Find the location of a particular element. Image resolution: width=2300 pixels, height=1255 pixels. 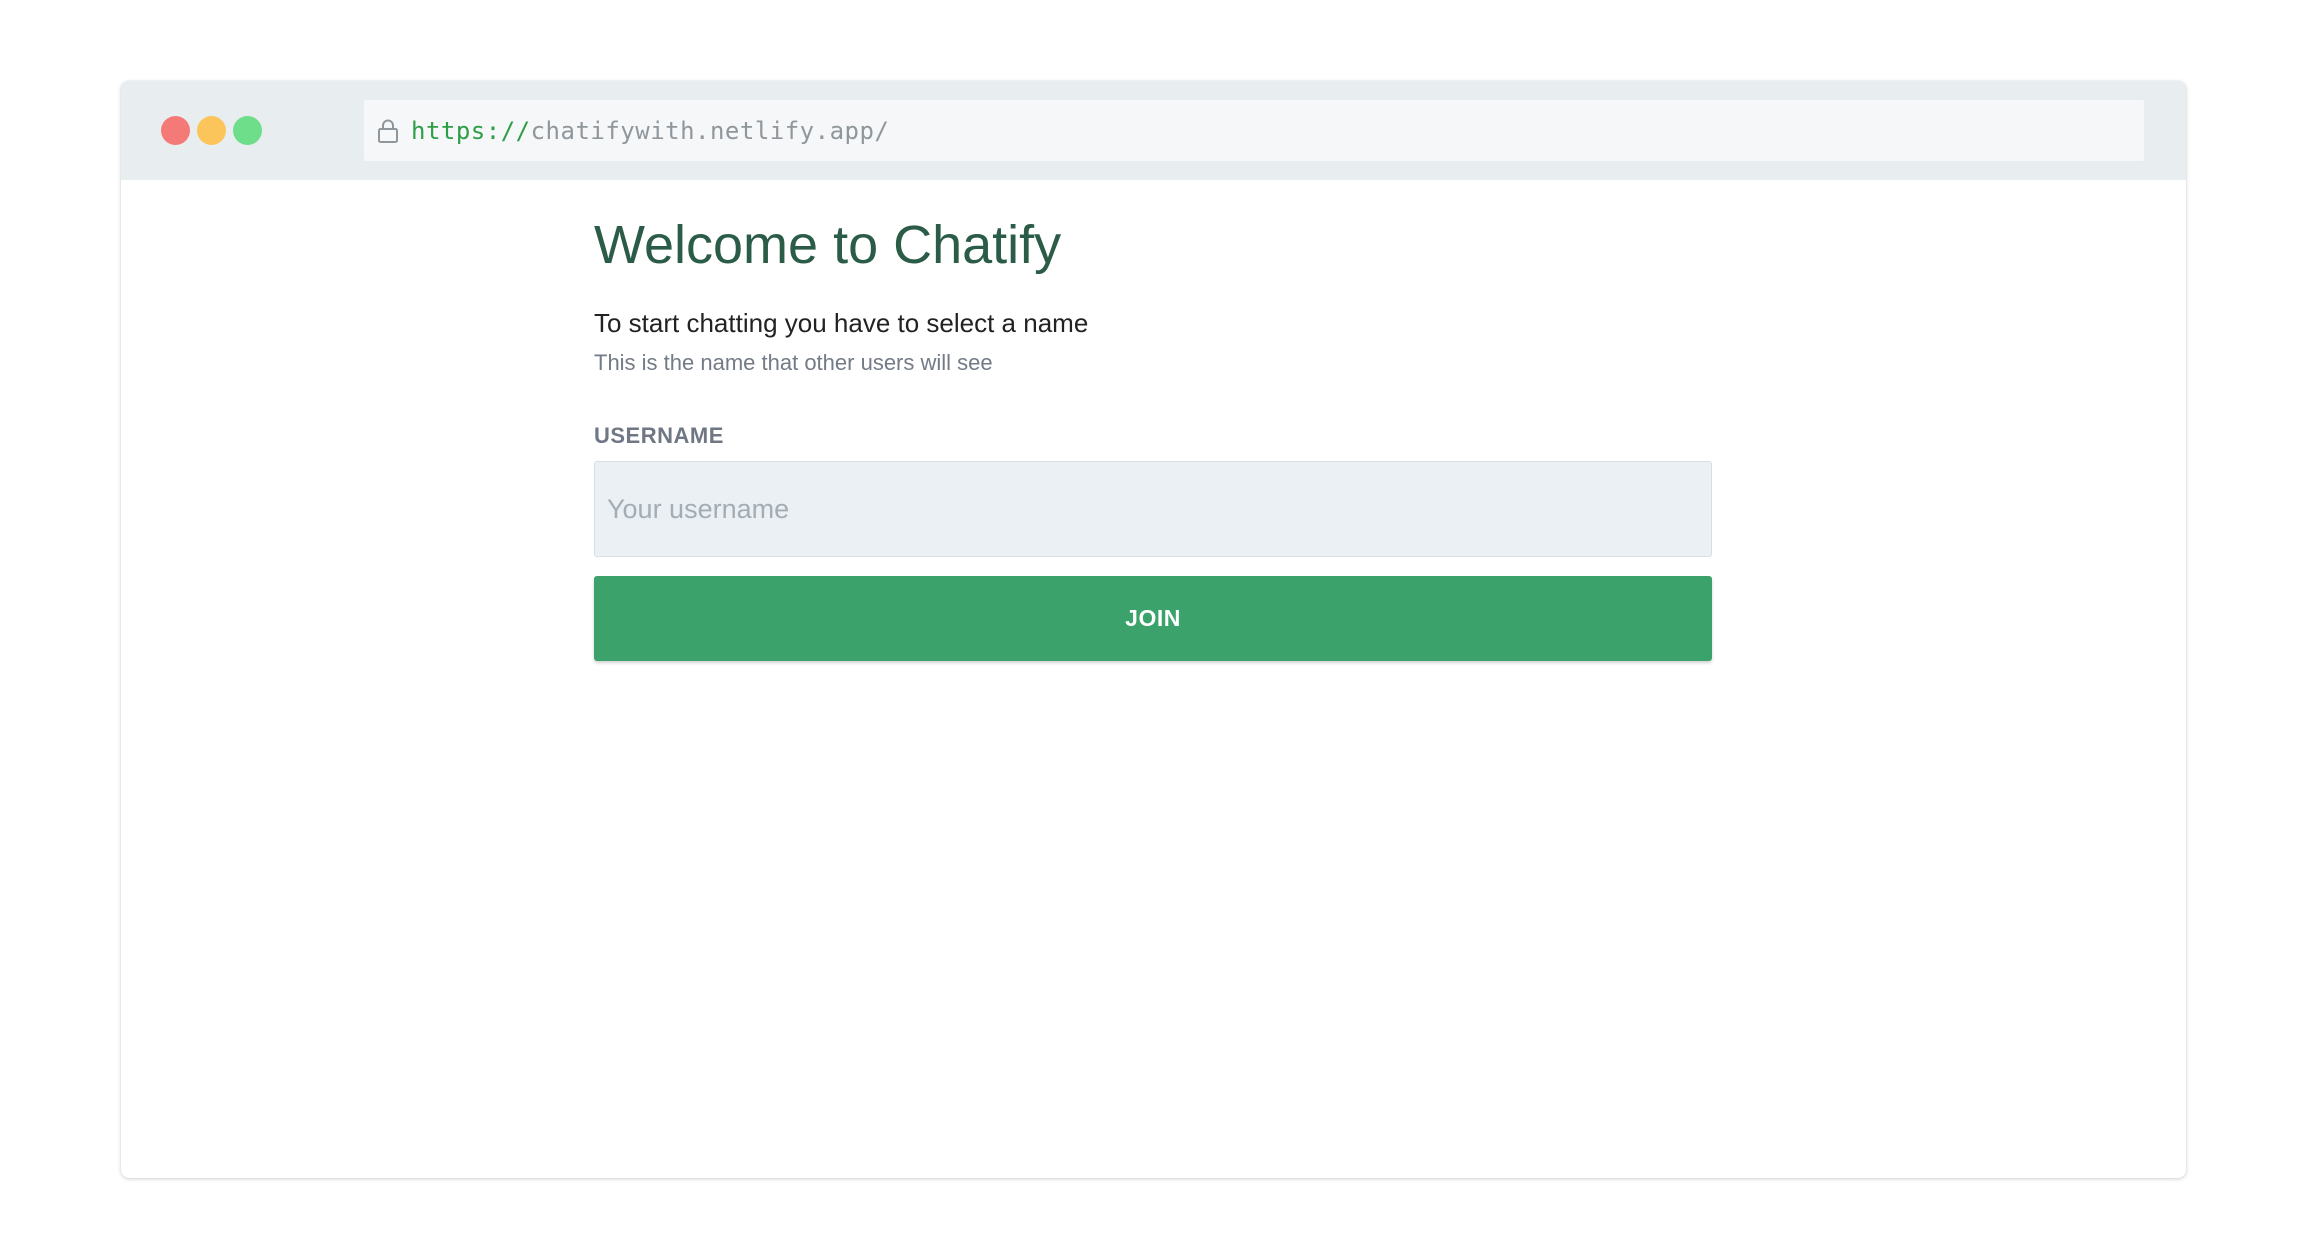

username-label: USERNAME is located at coordinates (659, 435).